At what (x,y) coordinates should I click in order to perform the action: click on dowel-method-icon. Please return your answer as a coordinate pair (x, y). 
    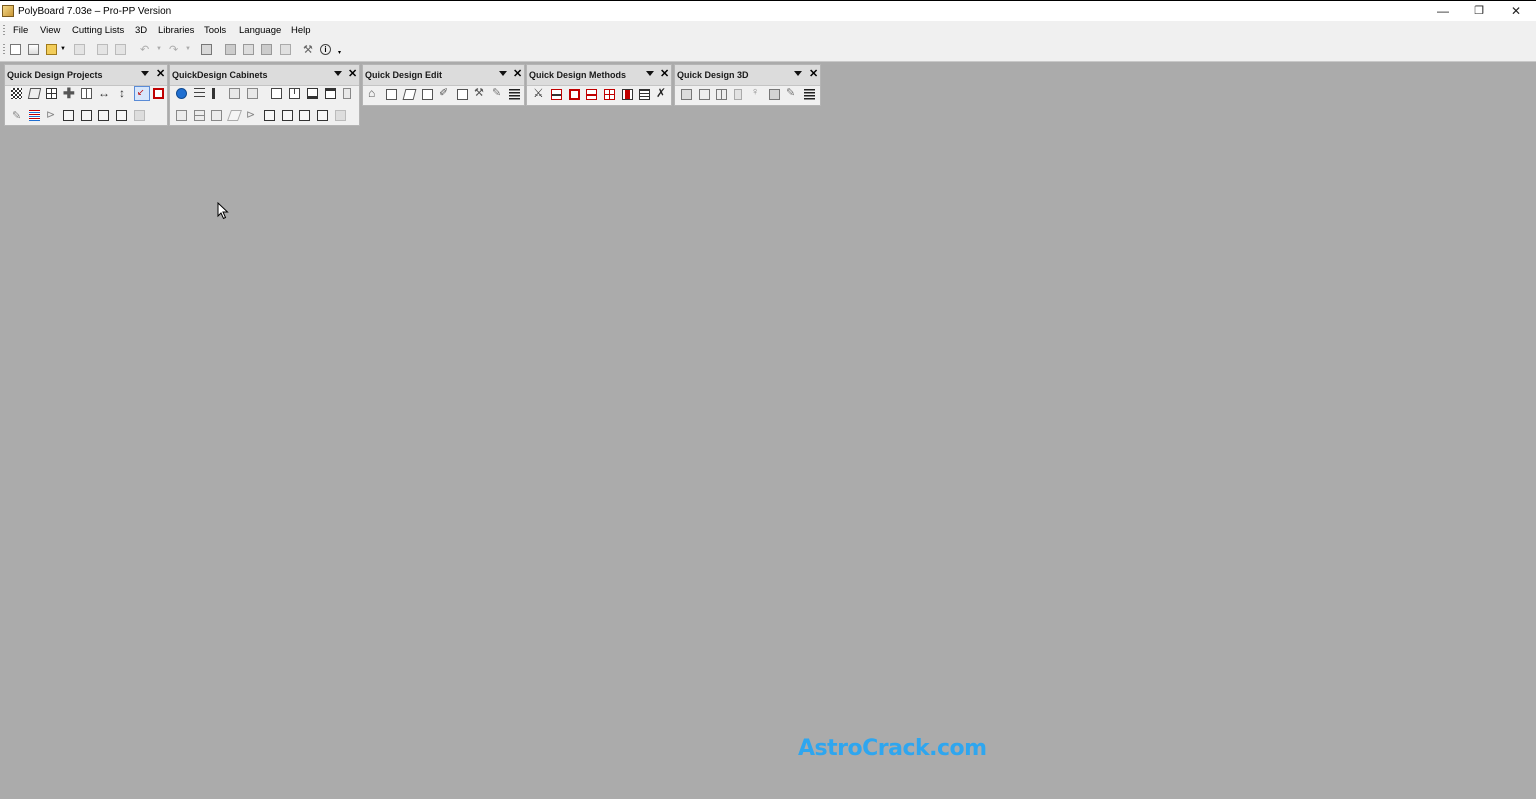
    Looking at the image, I should click on (591, 94).